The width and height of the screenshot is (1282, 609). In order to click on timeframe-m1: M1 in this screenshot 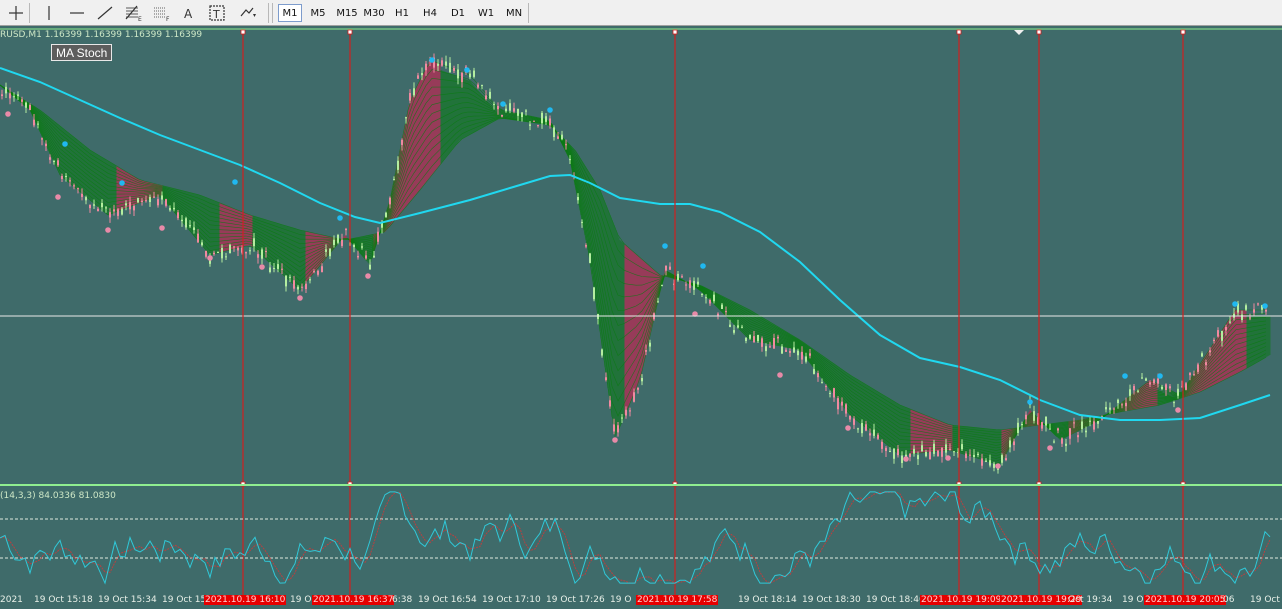, I will do `click(290, 13)`.